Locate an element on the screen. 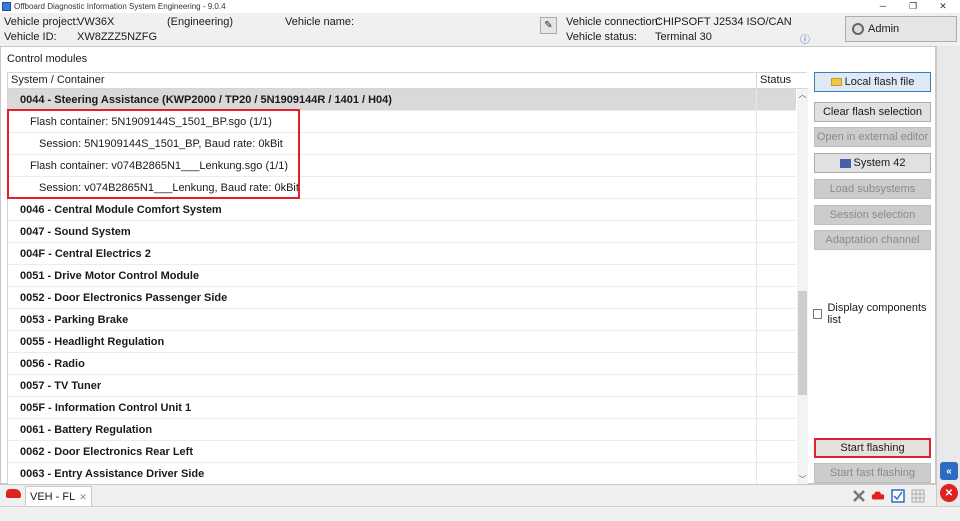 This screenshot has height=521, width=960. control-module-row: 0061 - Battery Regulation is located at coordinates (402, 430).